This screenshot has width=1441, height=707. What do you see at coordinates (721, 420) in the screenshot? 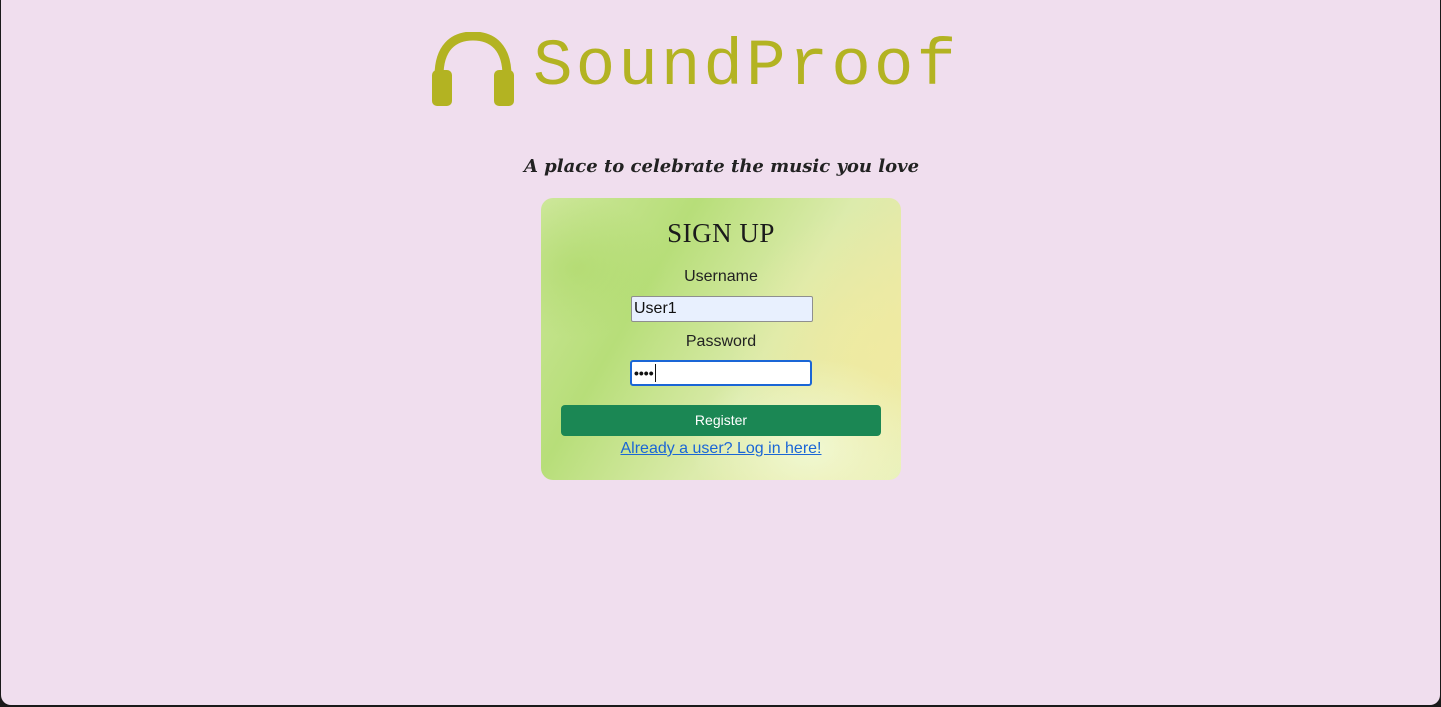
I see `register-button: Register` at bounding box center [721, 420].